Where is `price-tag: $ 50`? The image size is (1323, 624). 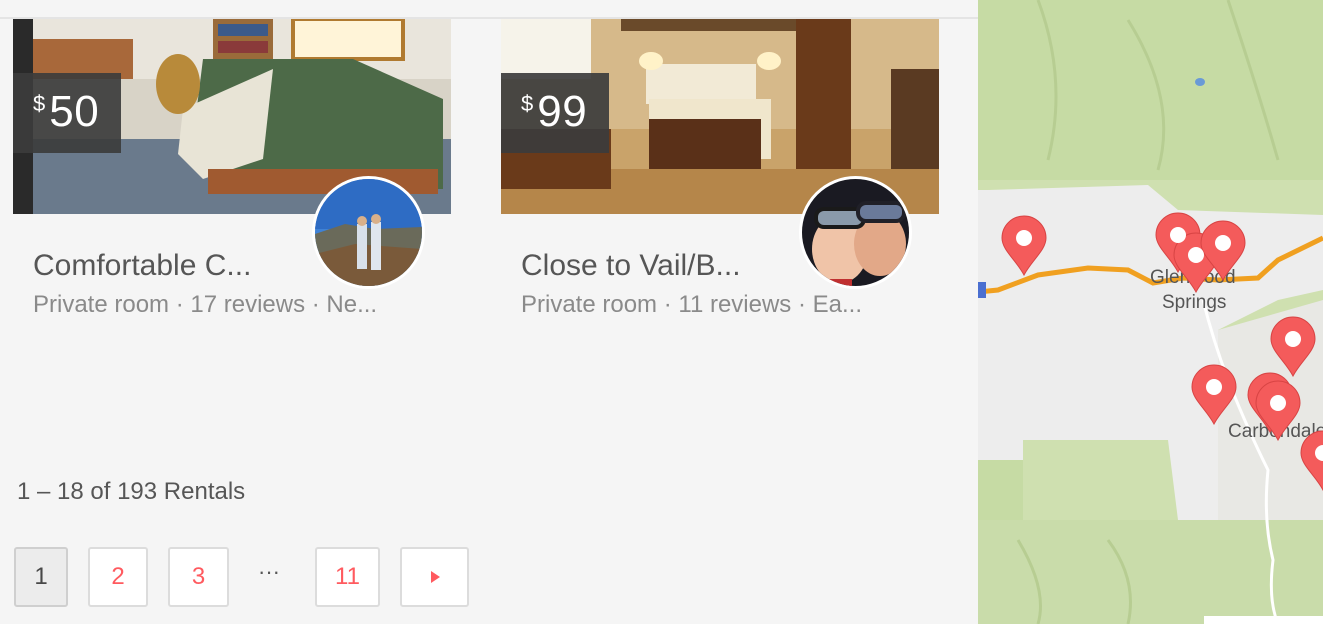 price-tag: $ 50 is located at coordinates (67, 113).